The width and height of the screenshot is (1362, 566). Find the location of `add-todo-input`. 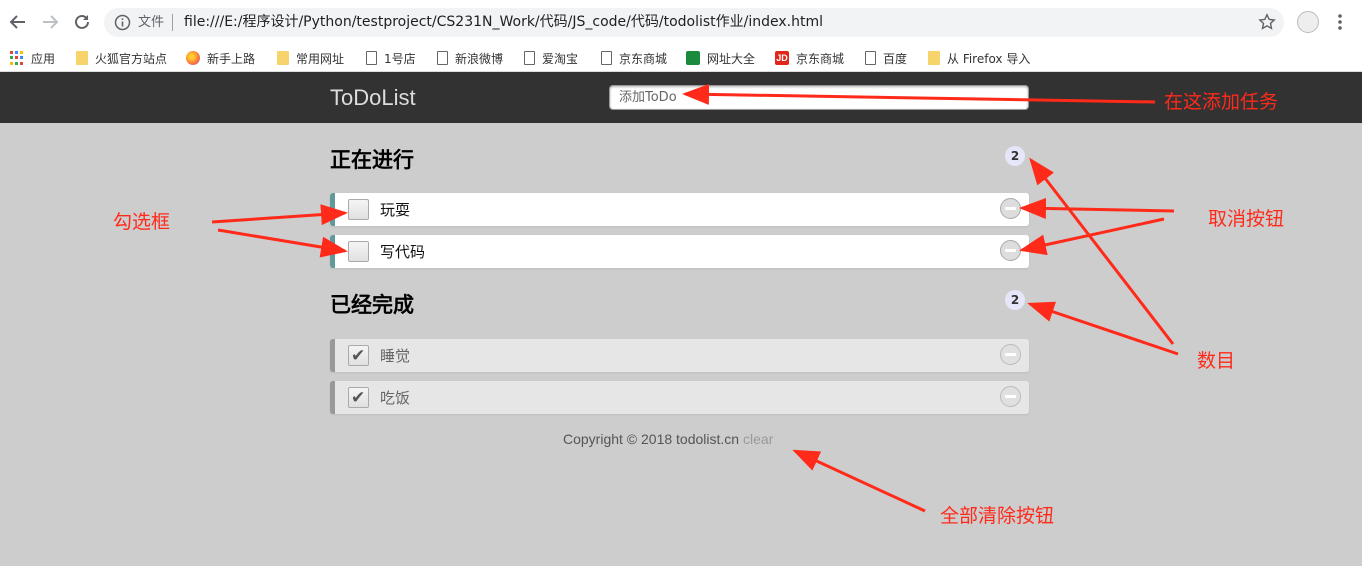

add-todo-input is located at coordinates (819, 97).